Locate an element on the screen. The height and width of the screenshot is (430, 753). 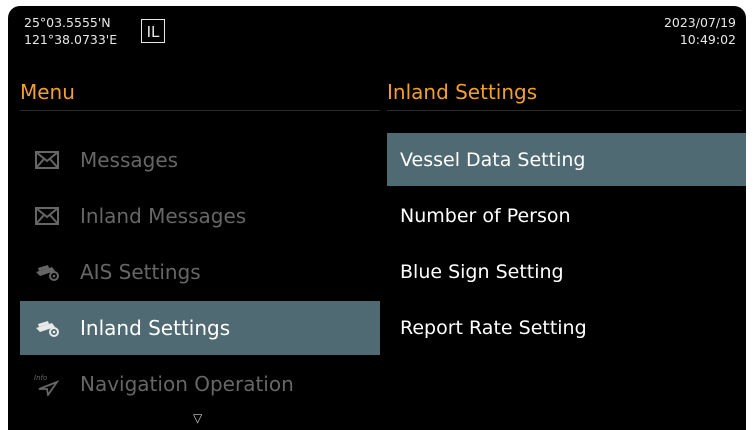
menu-item-inland-messages: Inland Messages is located at coordinates (200, 216).